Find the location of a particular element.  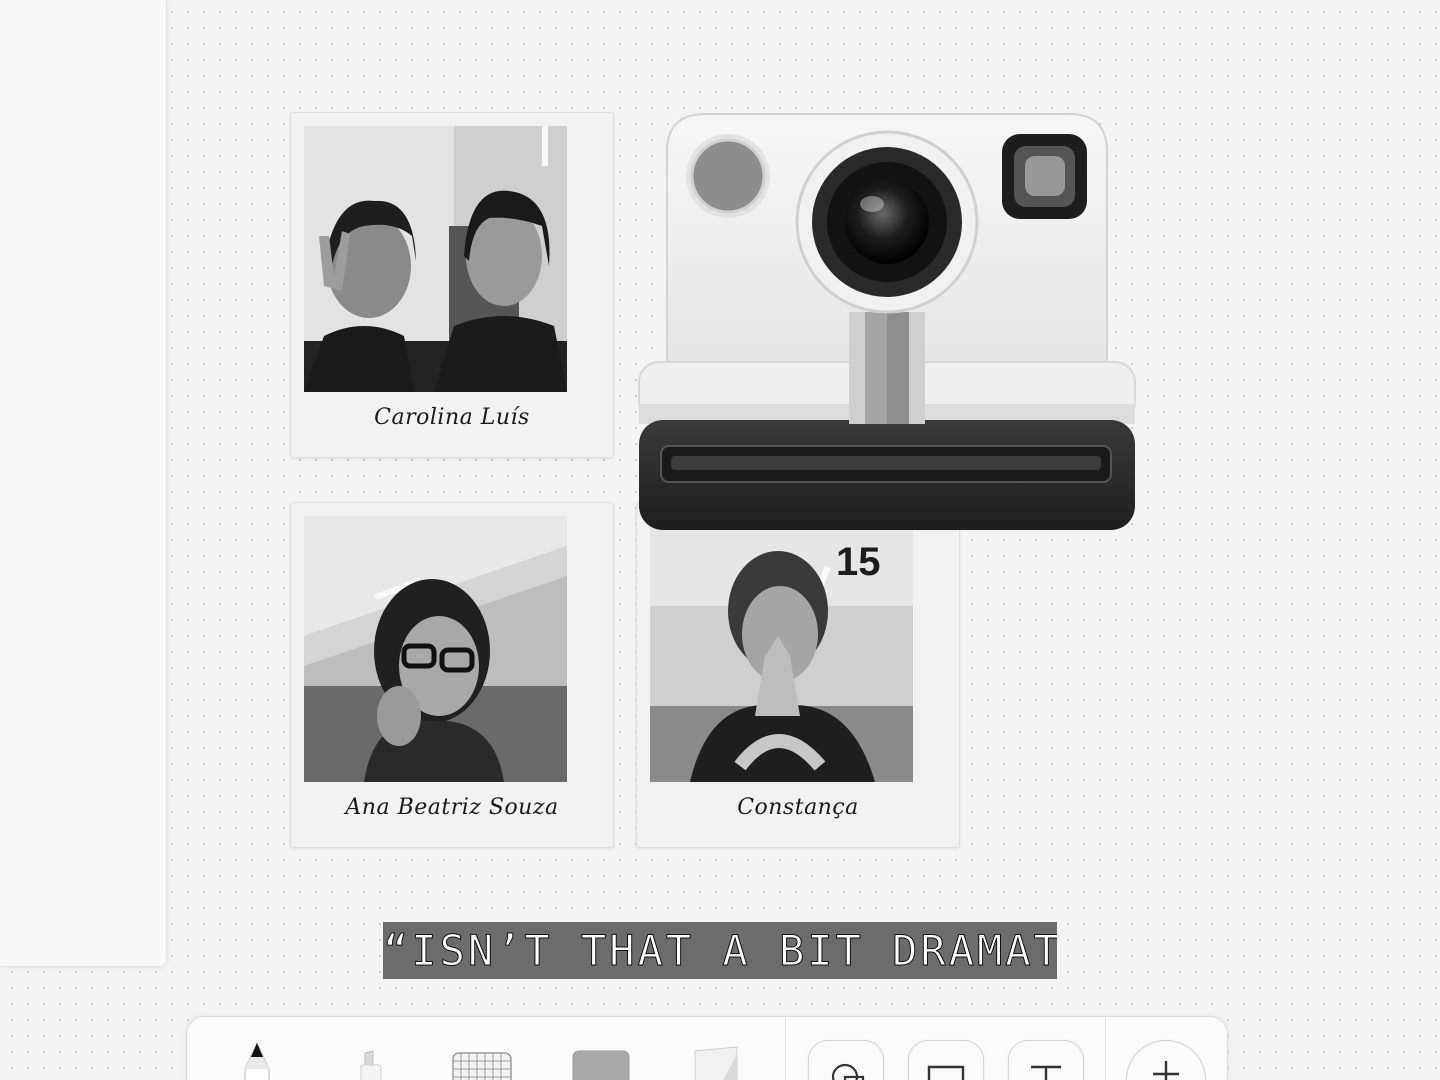

polaroid-card: Constança is located at coordinates (798, 675).